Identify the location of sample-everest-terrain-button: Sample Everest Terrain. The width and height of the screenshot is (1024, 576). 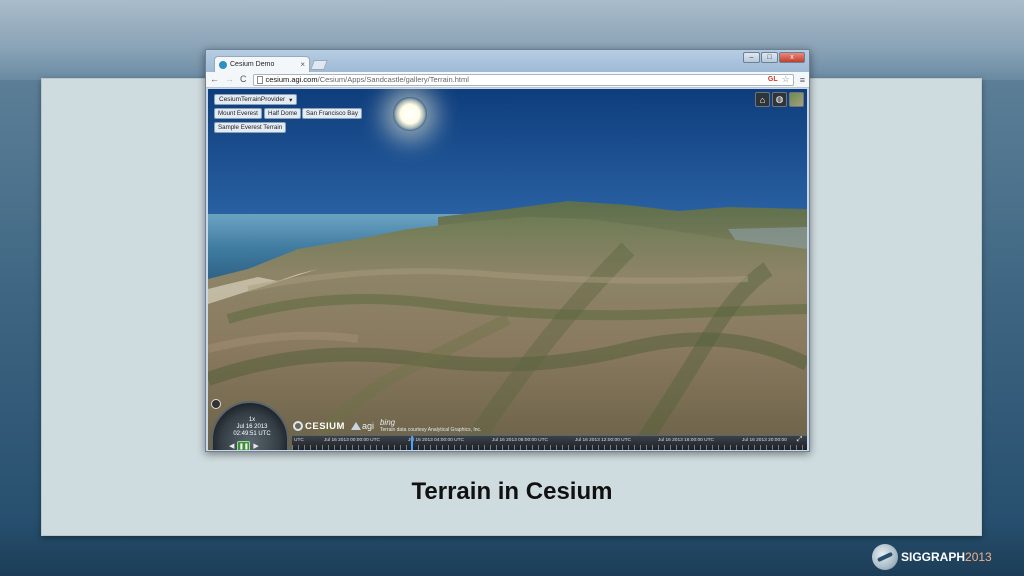
(250, 127).